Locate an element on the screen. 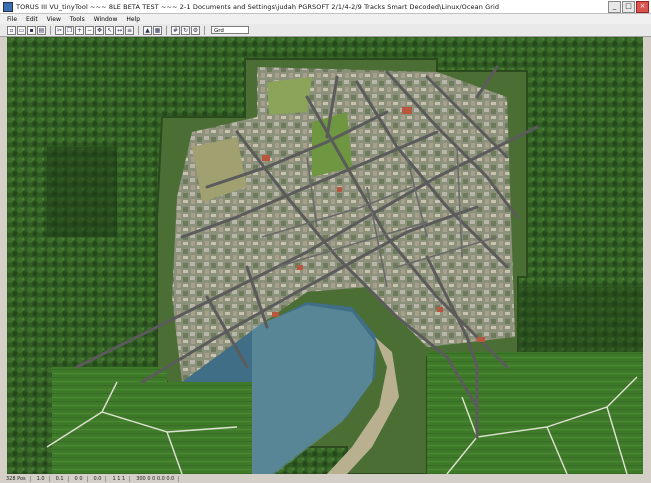  measure-icon: ↔ is located at coordinates (119, 30).